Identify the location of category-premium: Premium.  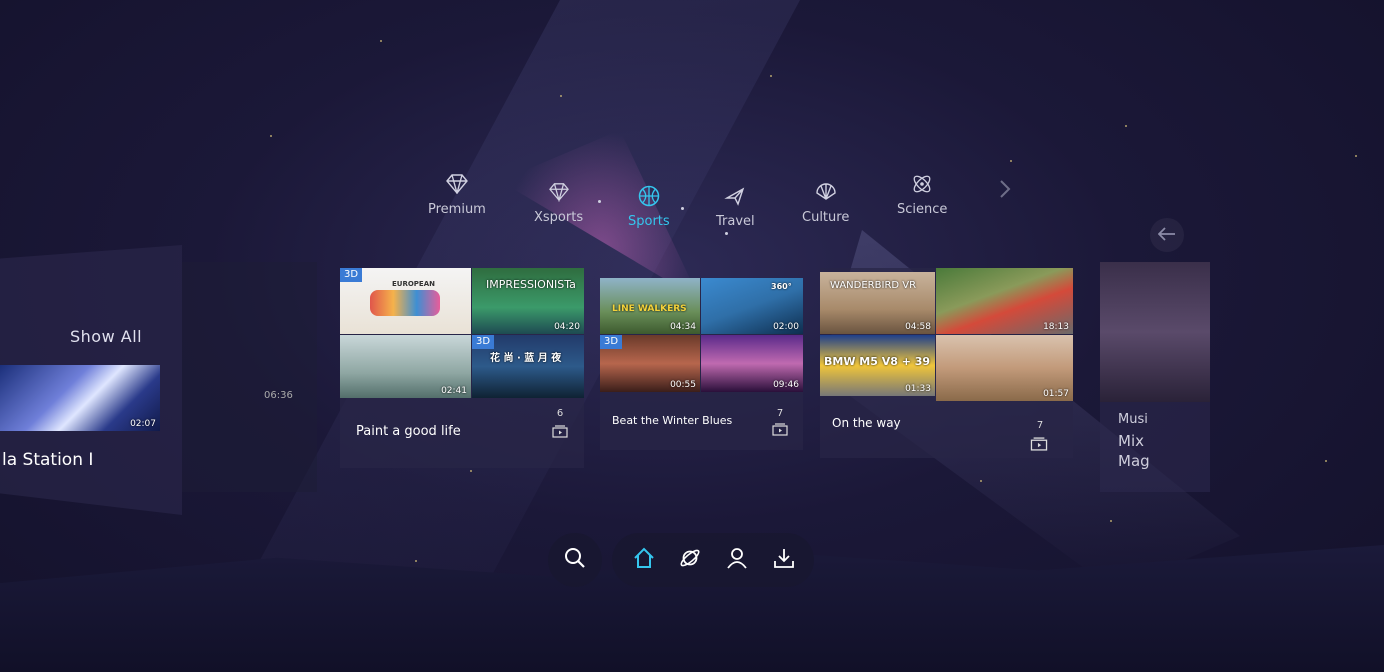
(457, 194).